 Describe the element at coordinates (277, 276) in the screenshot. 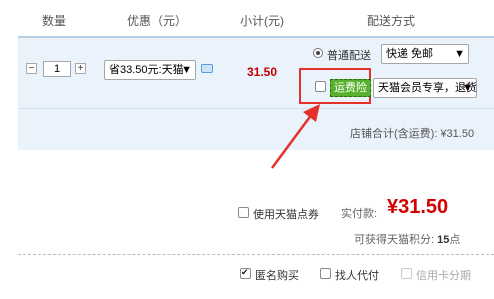

I see `anonymous-label: 匿名购买` at that location.